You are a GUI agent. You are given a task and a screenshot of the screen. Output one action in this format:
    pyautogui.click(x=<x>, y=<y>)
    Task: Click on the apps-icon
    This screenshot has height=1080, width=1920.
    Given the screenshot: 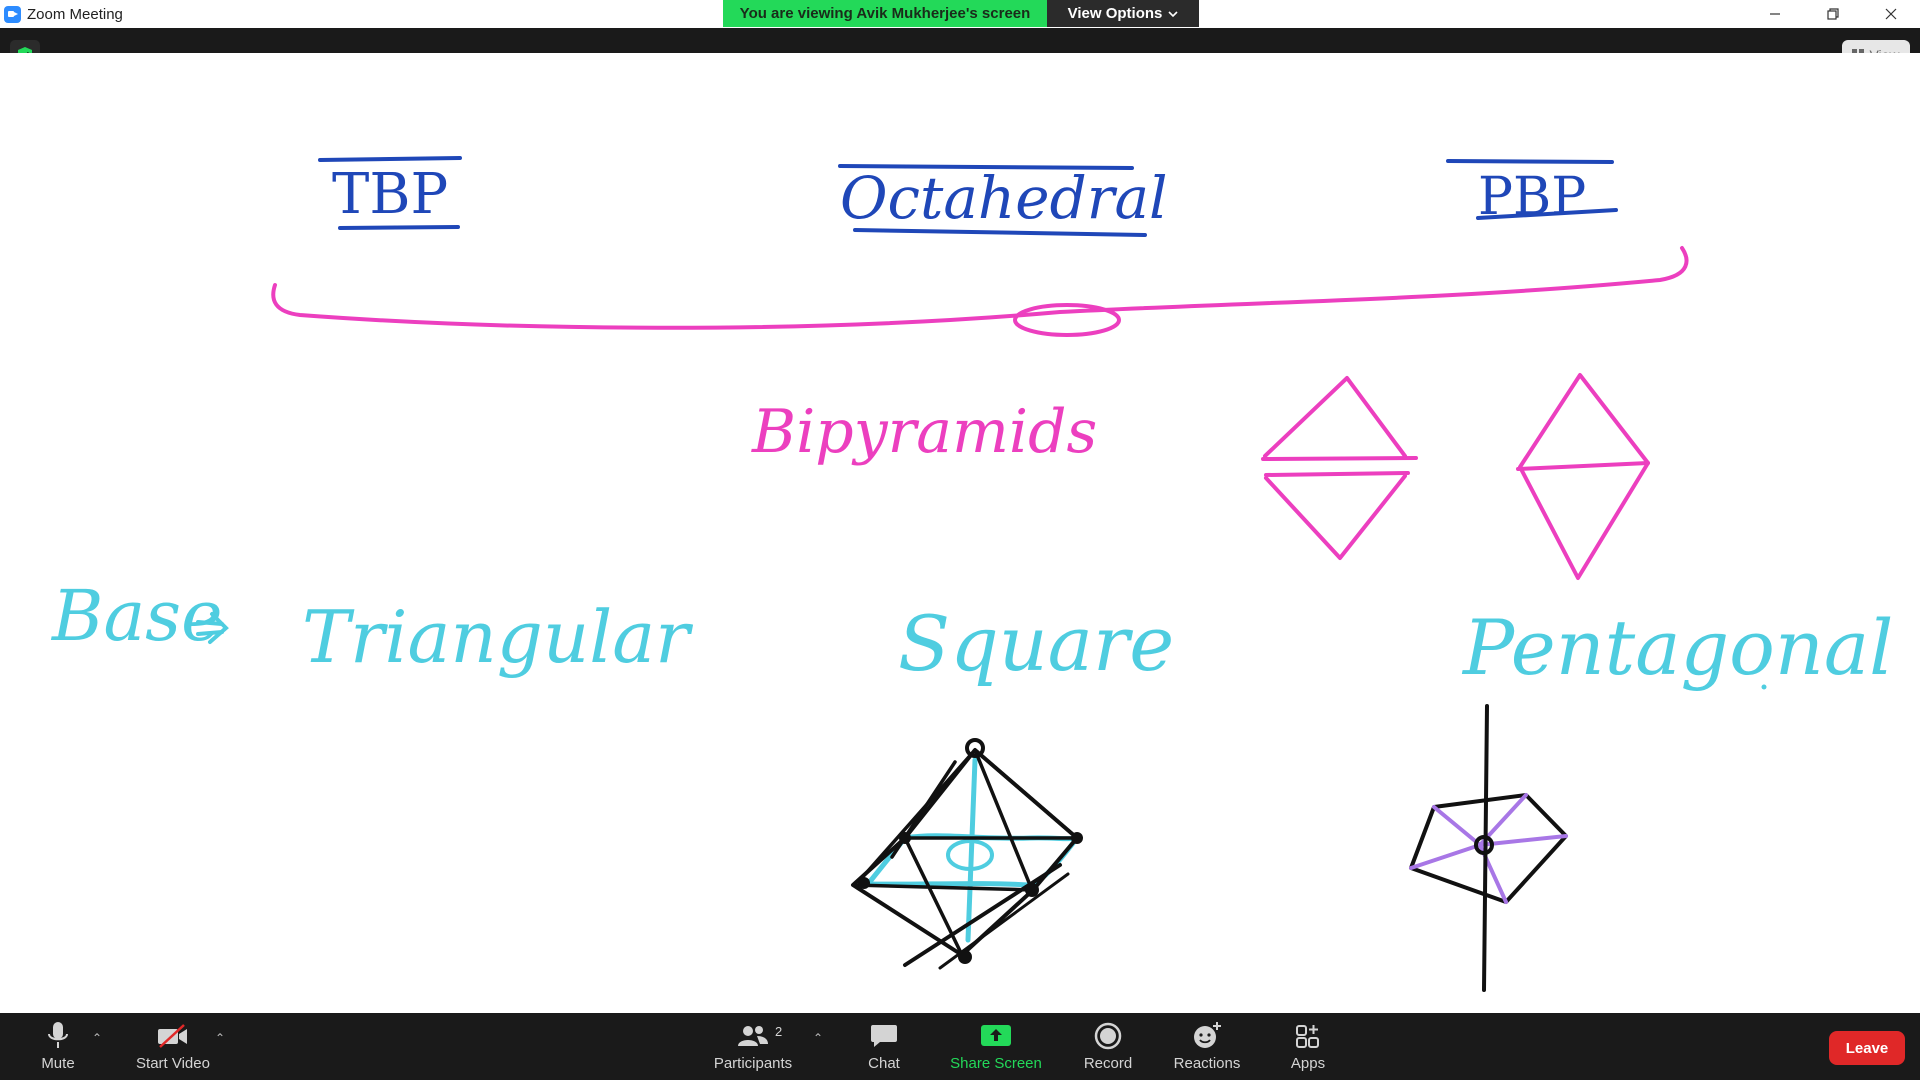 What is the action you would take?
    pyautogui.click(x=1307, y=1036)
    